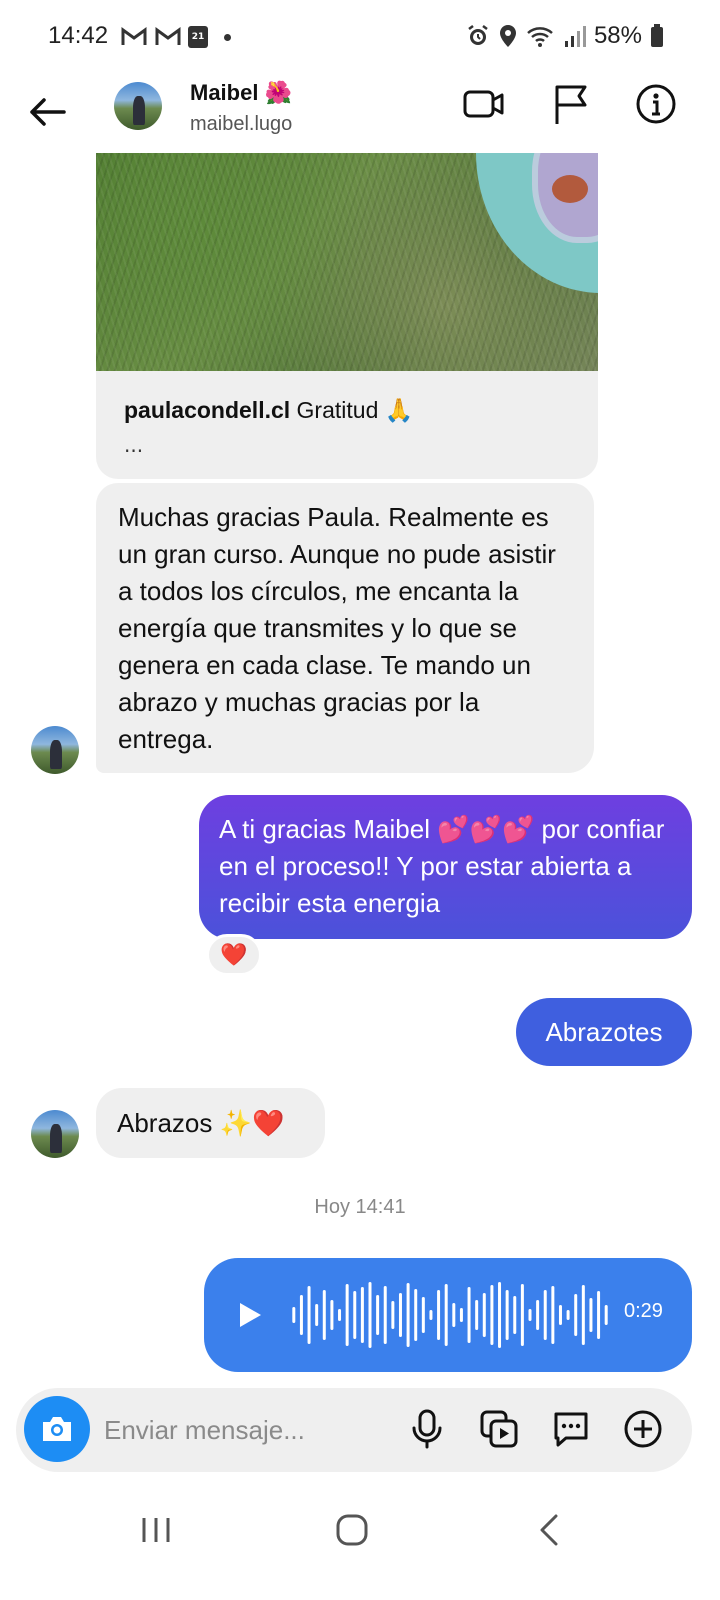 The image size is (720, 1600). I want to click on message-timestamp: Hoy 14:41, so click(360, 1207).